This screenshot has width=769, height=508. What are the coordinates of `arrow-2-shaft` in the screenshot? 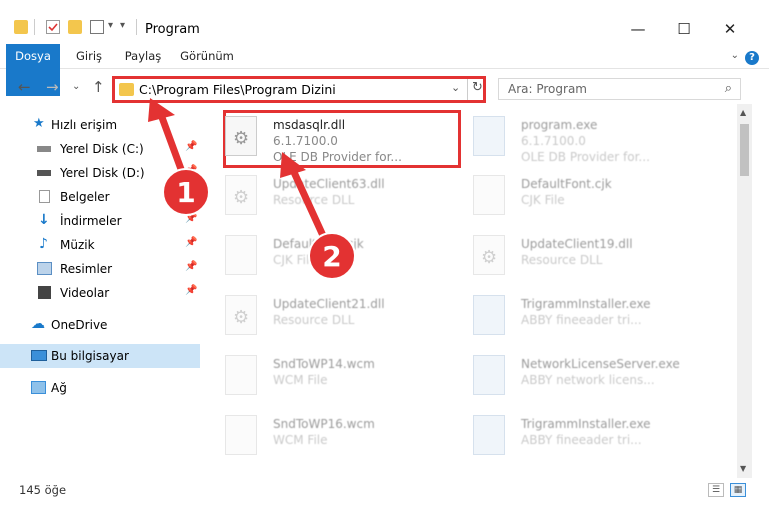 It's located at (309, 205).